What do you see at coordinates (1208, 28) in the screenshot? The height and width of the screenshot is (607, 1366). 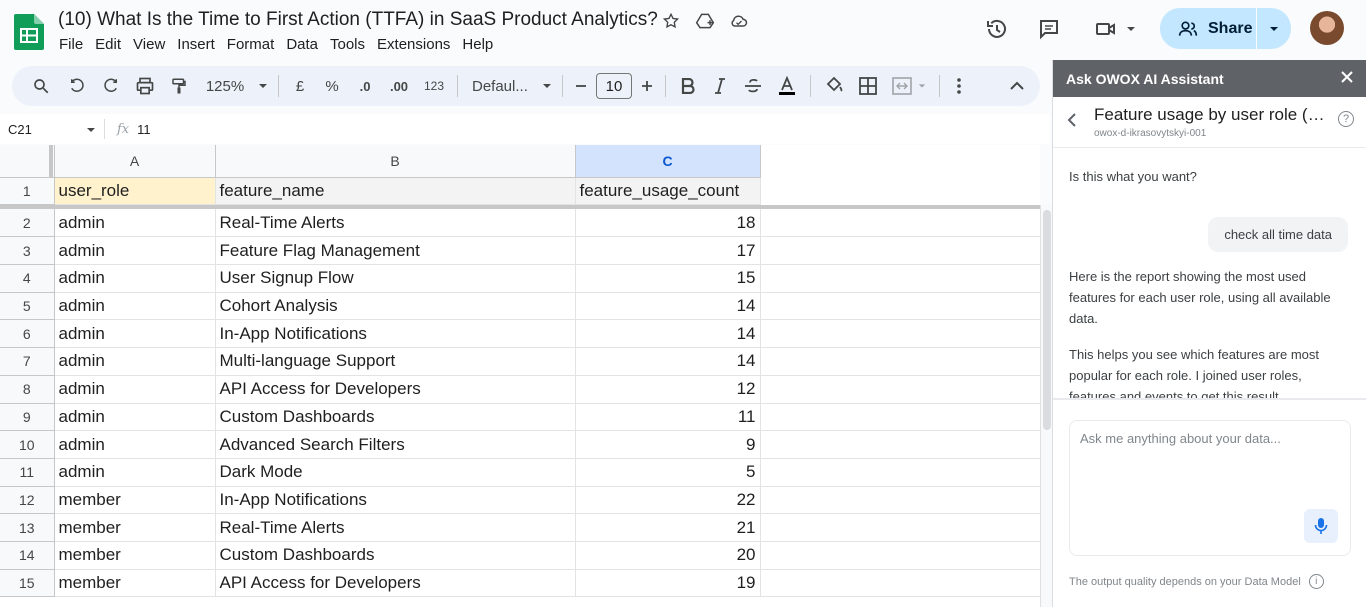 I see `share-button: Share` at bounding box center [1208, 28].